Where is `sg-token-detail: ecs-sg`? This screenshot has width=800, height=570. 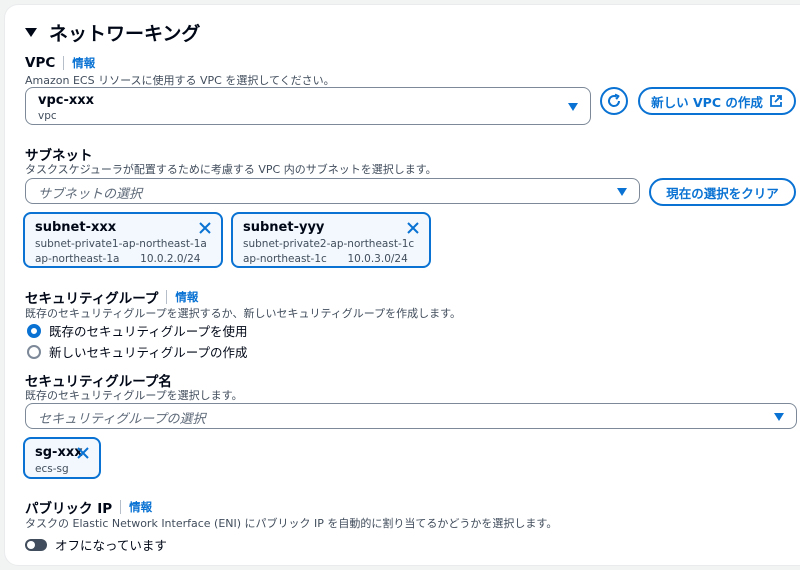
sg-token-detail: ecs-sg is located at coordinates (52, 469).